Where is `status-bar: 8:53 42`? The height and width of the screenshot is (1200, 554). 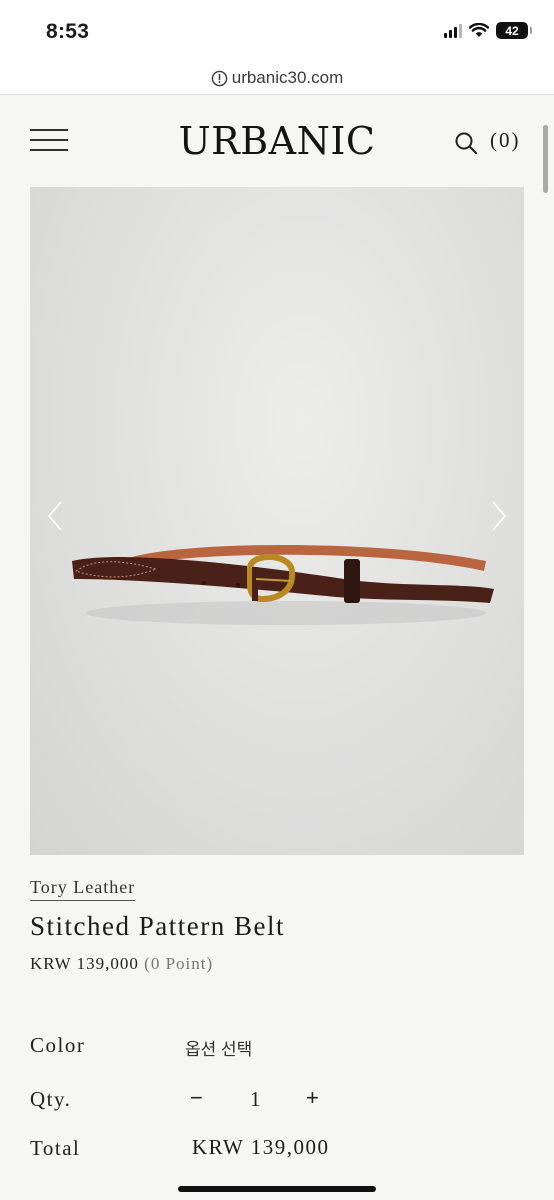
status-bar: 8:53 42 is located at coordinates (277, 31).